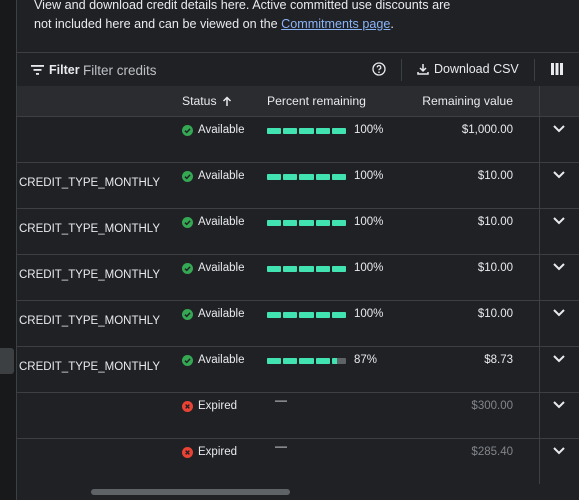  What do you see at coordinates (298, 139) in the screenshot?
I see `table-row: Available 100% $1,000.00` at bounding box center [298, 139].